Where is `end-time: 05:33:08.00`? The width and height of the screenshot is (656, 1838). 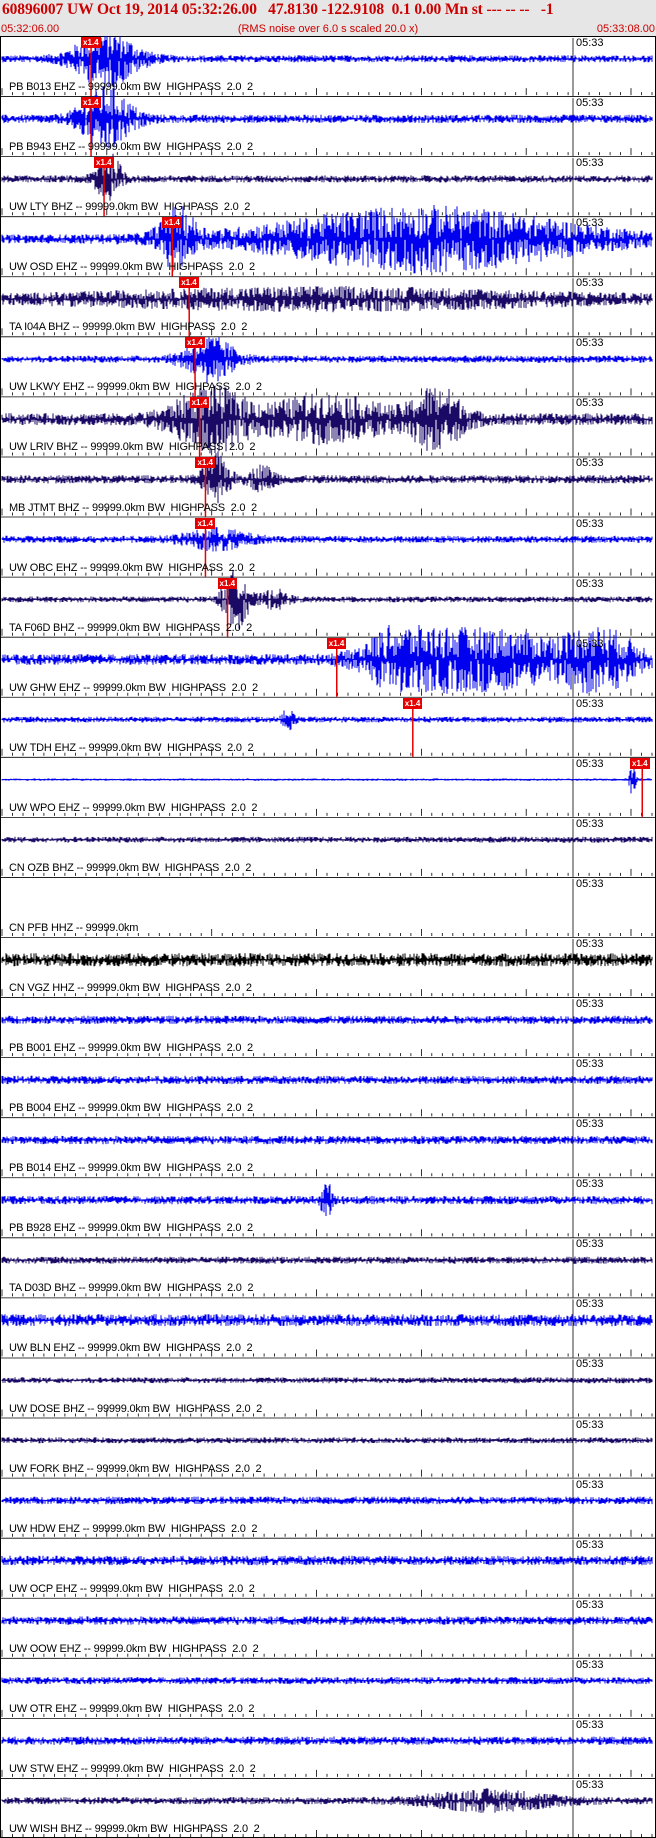 end-time: 05:33:08.00 is located at coordinates (625, 29).